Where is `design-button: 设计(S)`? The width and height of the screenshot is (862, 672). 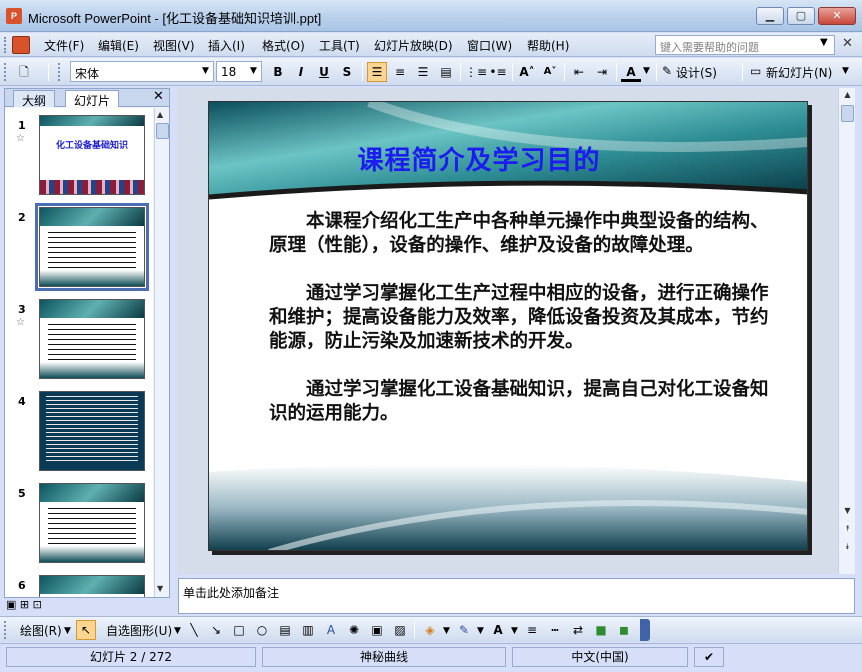
design-button: 设计(S) is located at coordinates (696, 72).